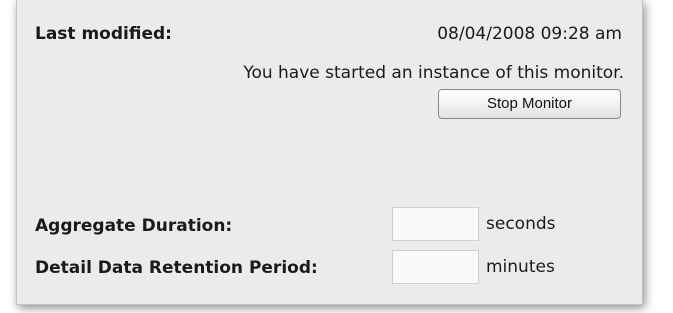 The width and height of the screenshot is (673, 313). Describe the element at coordinates (134, 226) in the screenshot. I see `aggregate-duration-label: Aggregate Duration:` at that location.